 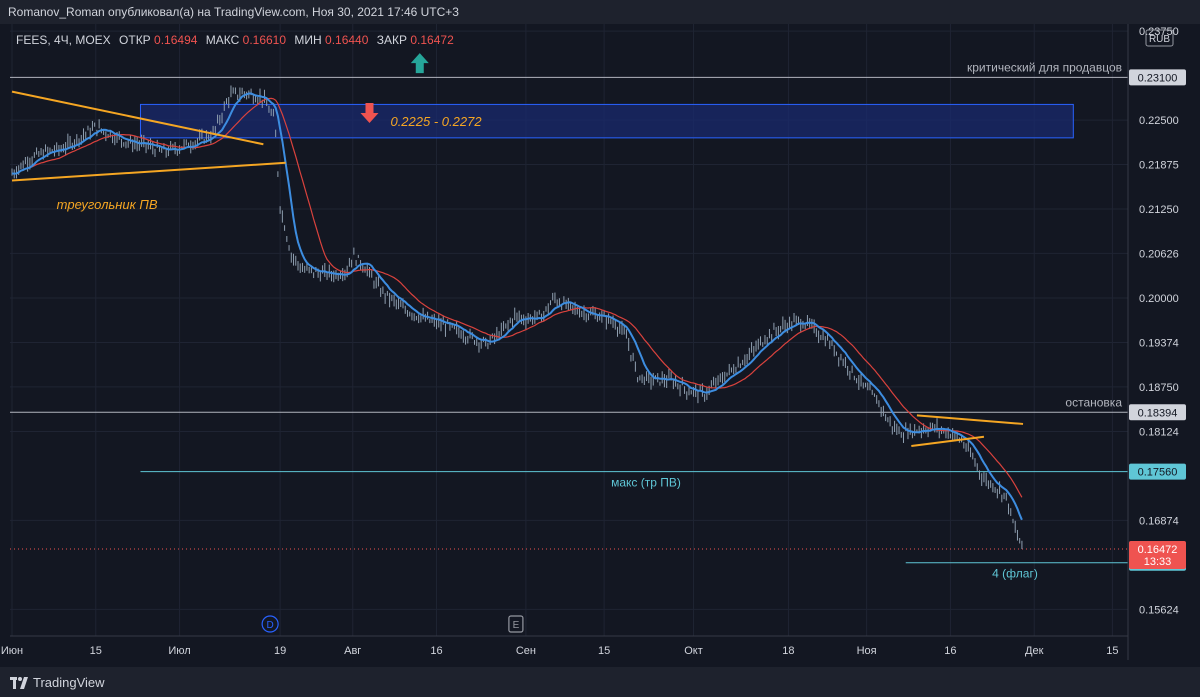 What do you see at coordinates (646, 483) in the screenshot?
I see `level-label: макс (тр ПВ)` at bounding box center [646, 483].